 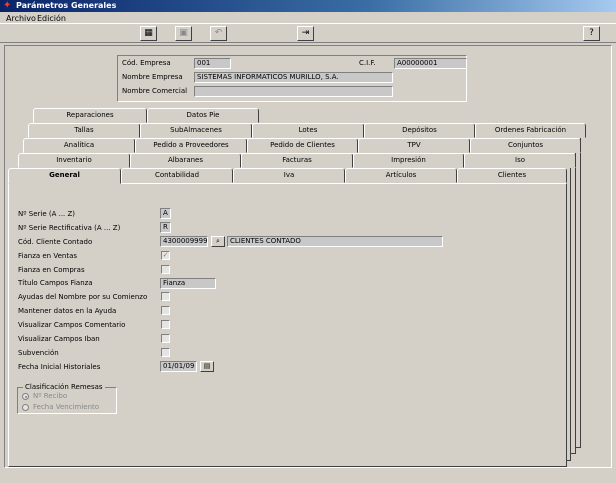 I want to click on nro-recibo-label: Nº Recibo, so click(x=50, y=396).